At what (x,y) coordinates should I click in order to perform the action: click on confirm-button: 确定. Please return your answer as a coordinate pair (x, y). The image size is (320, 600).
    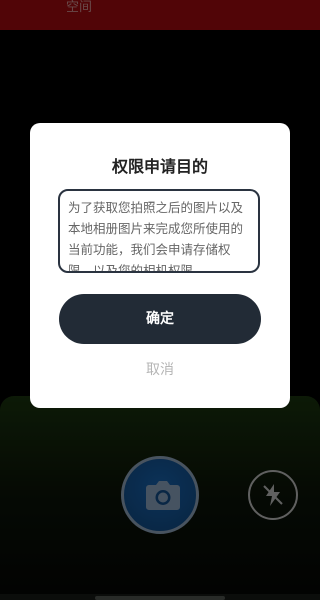
    Looking at the image, I should click on (160, 319).